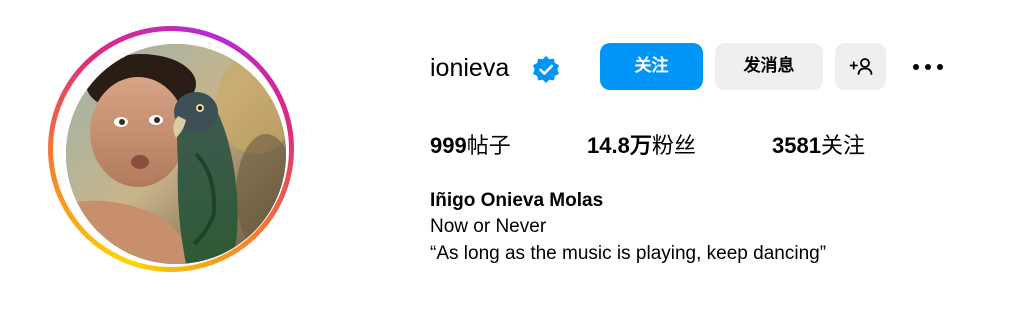  What do you see at coordinates (470, 68) in the screenshot?
I see `username: ionieva` at bounding box center [470, 68].